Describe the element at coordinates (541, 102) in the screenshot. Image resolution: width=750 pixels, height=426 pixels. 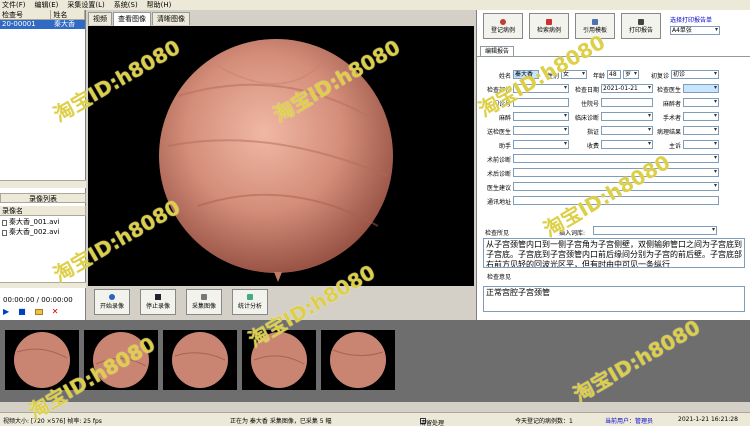
I see `outpatient-field` at that location.